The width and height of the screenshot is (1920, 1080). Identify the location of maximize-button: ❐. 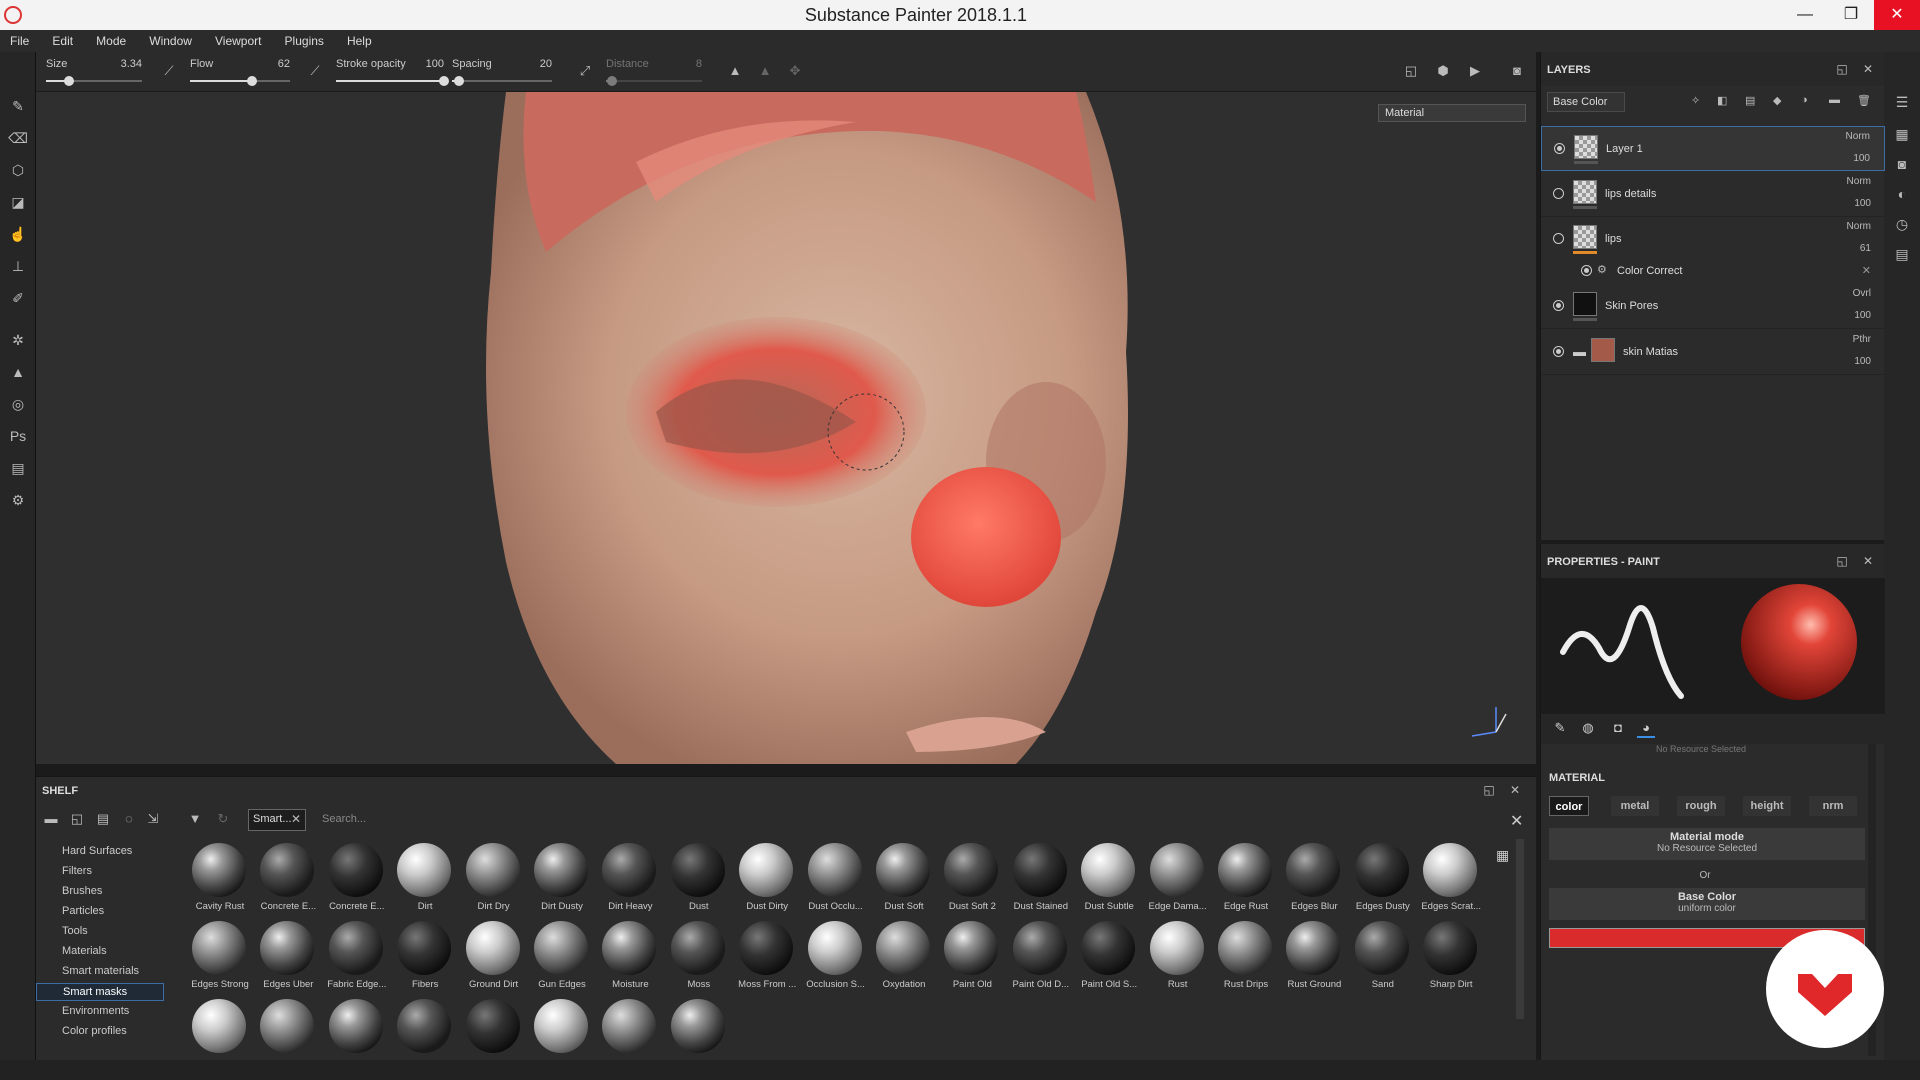
(1851, 15).